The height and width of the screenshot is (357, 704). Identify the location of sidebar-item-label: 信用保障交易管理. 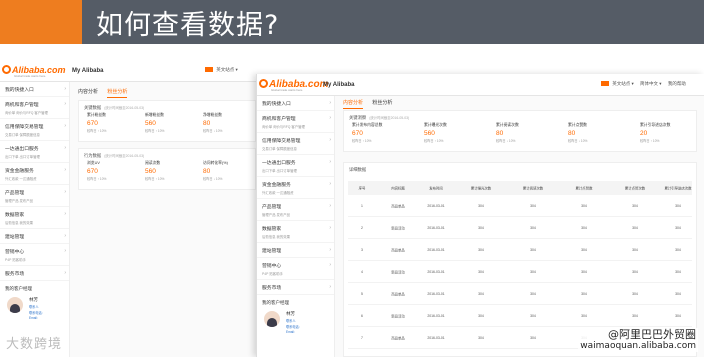
(24, 127).